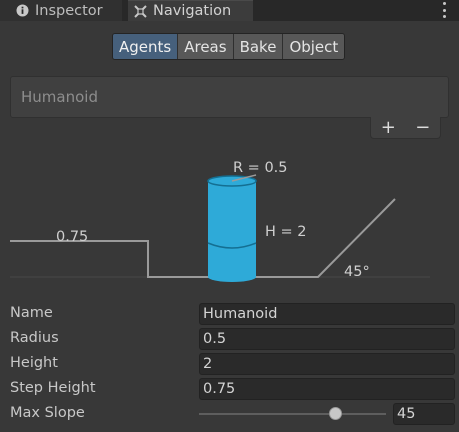  What do you see at coordinates (206, 46) in the screenshot?
I see `areas-button: Areas` at bounding box center [206, 46].